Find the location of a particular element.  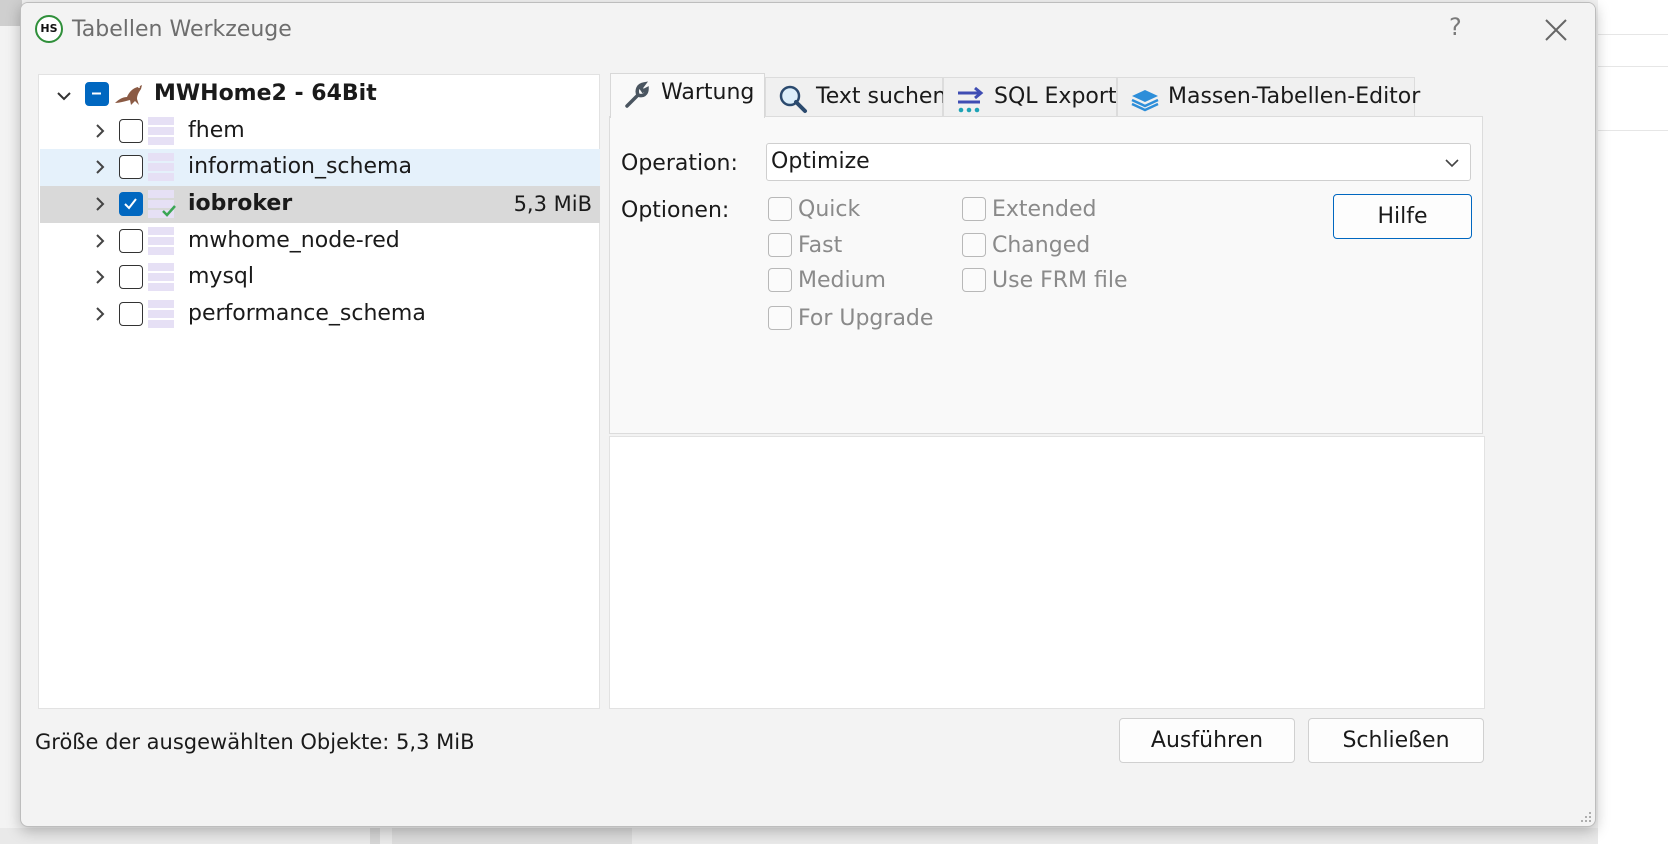

tree-root-row: MWHome2 - 64Bit is located at coordinates (320, 94).